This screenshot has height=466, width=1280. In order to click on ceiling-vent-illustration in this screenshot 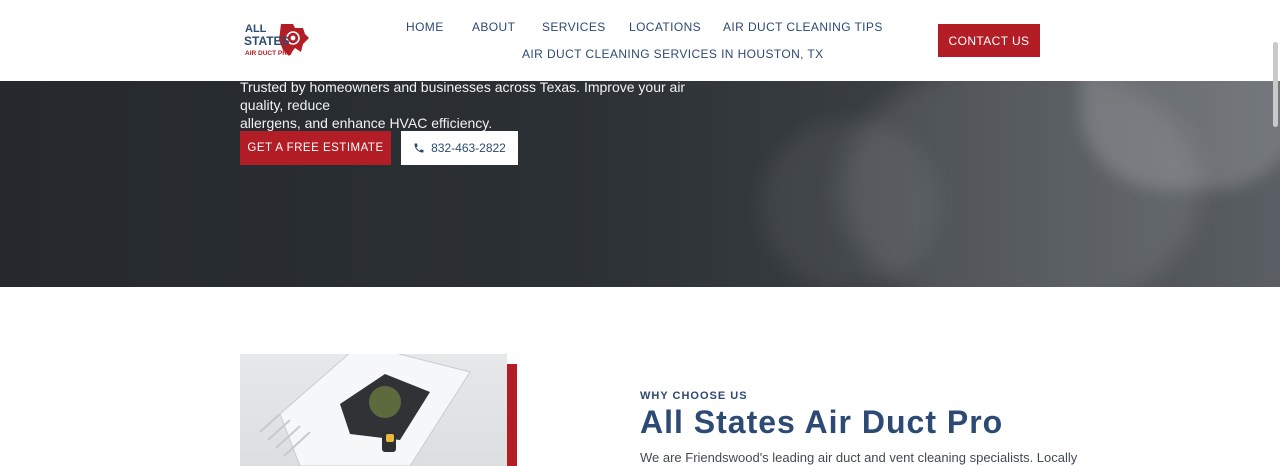, I will do `click(365, 410)`.